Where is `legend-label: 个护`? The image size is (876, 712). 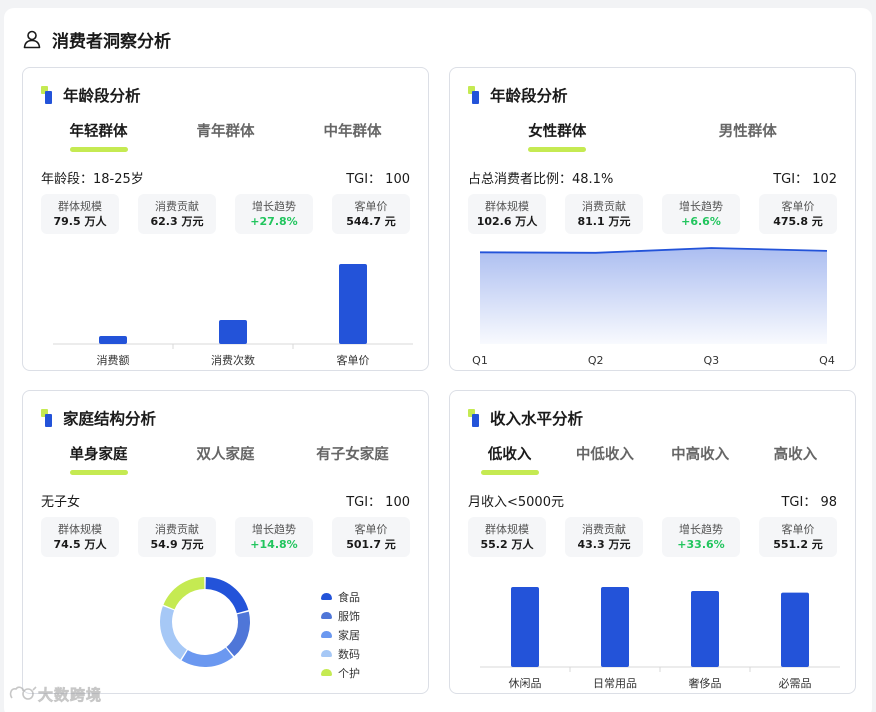 legend-label: 个护 is located at coordinates (349, 673).